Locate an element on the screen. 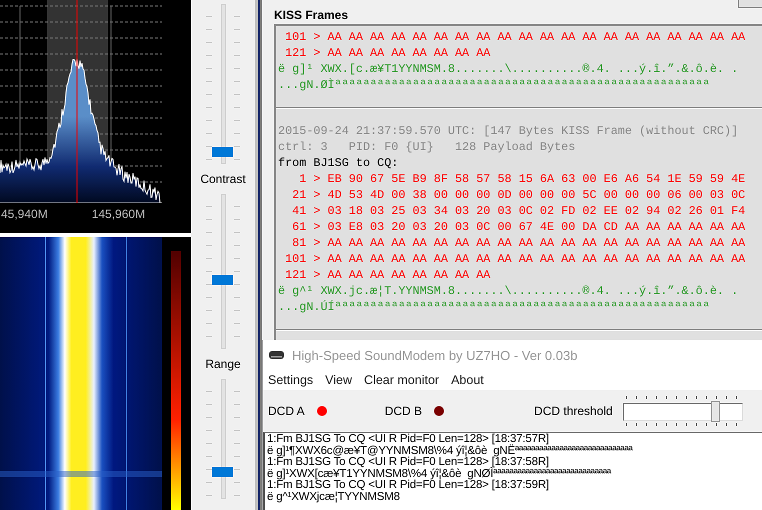 The width and height of the screenshot is (762, 510). monitor-line: ë g]¹XWX[cæ¥T1YYNMSM8\%4 ýî¦&ôè gNØÌªªªªªªªªªªªªªªªªªªªªªªªªªªªªª is located at coordinates (439, 474).